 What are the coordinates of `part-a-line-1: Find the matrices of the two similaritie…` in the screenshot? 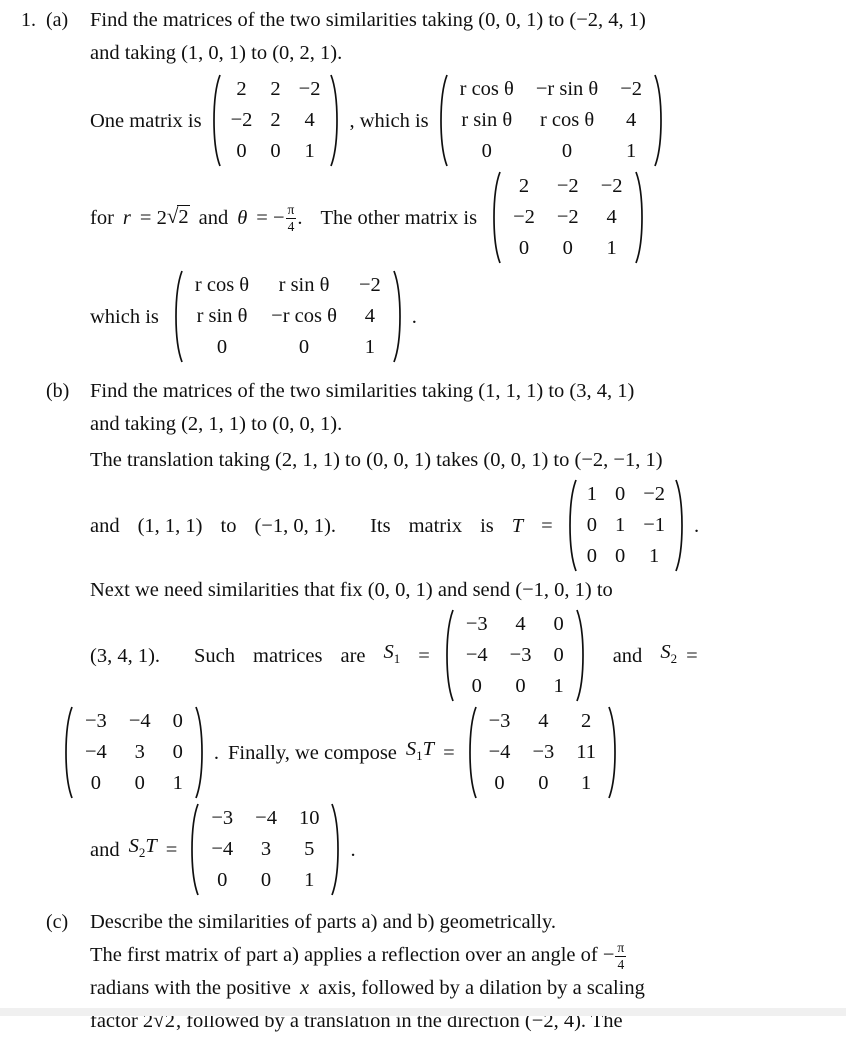 It's located at (468, 20).